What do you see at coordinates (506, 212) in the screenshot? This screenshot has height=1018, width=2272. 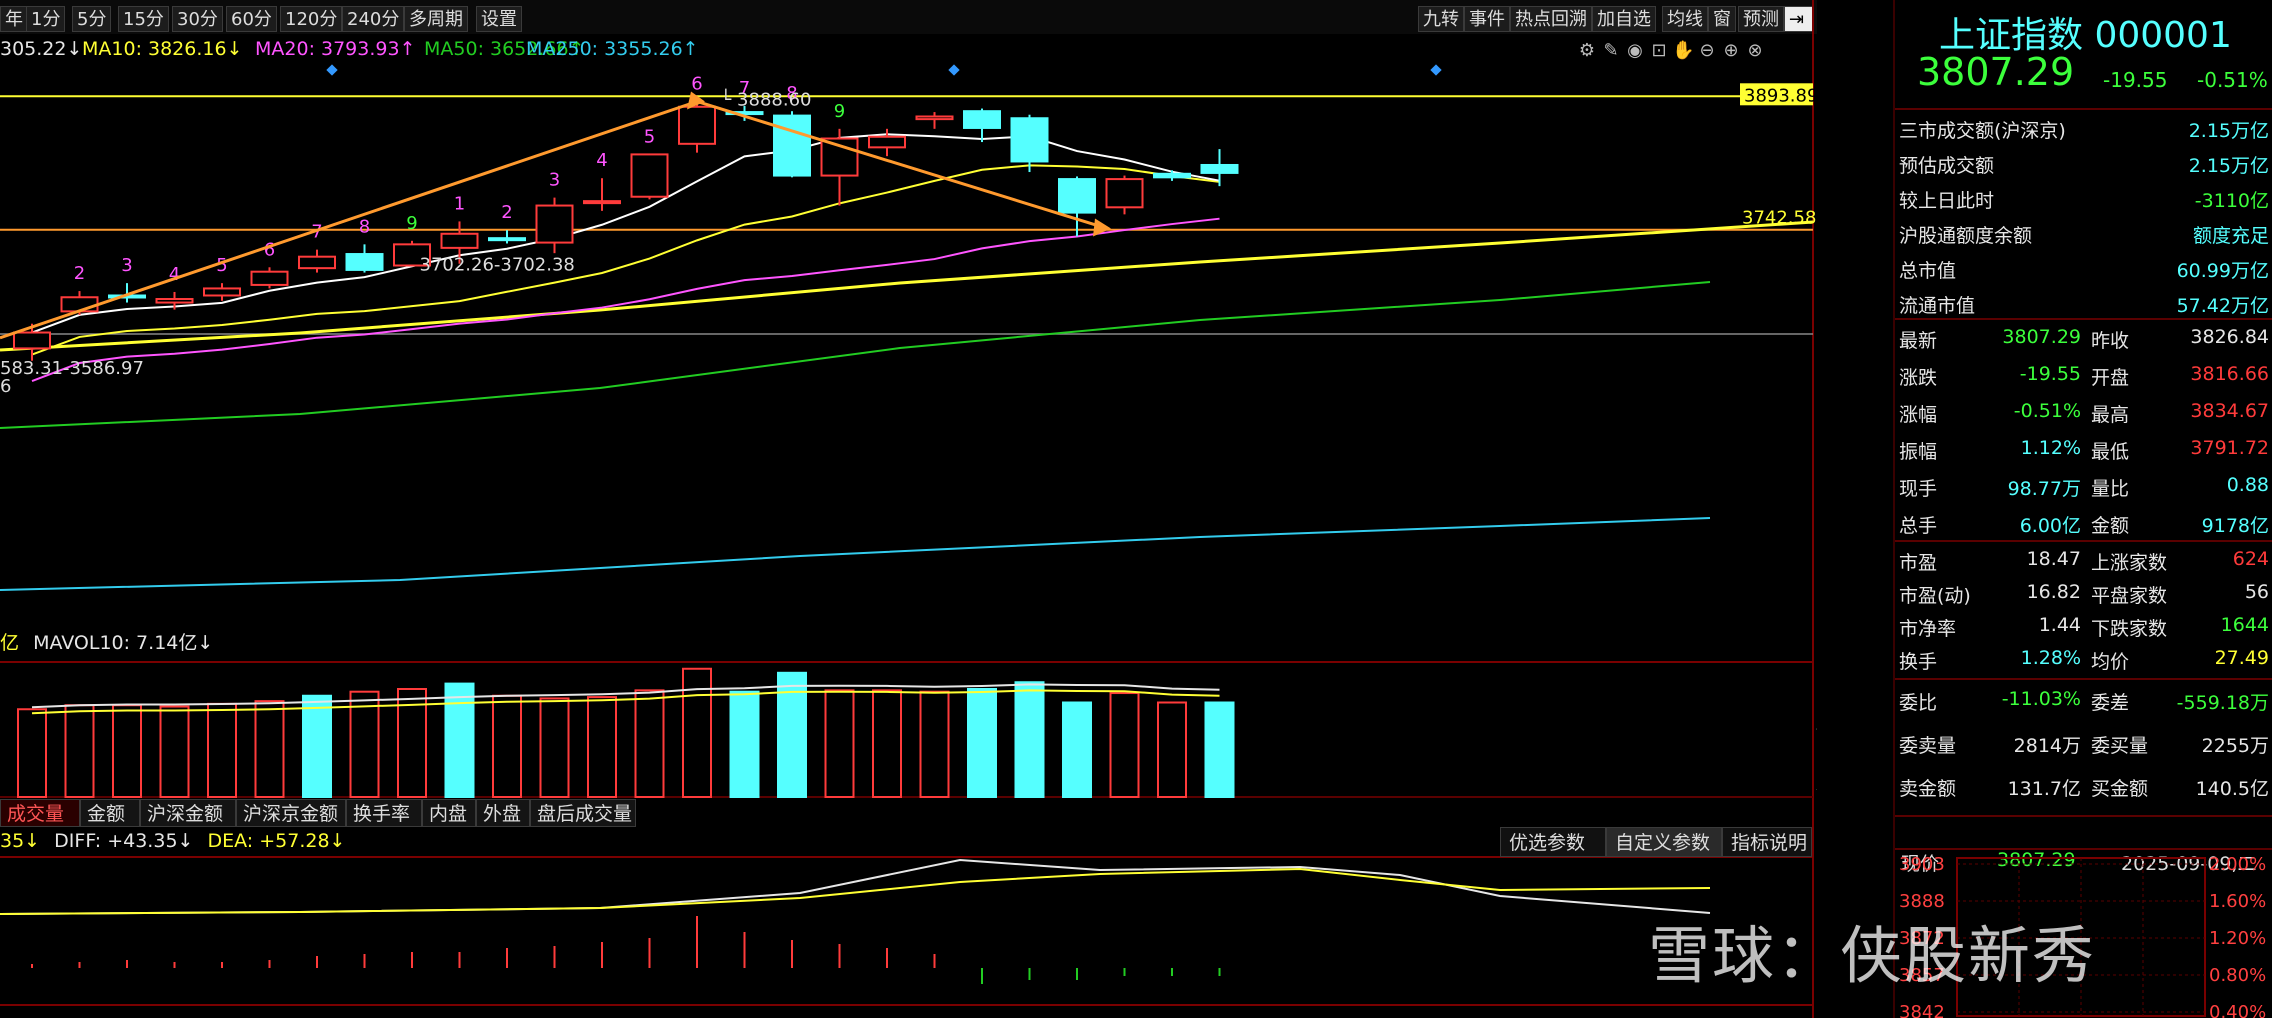 I see `nine-turn-number: 2` at bounding box center [506, 212].